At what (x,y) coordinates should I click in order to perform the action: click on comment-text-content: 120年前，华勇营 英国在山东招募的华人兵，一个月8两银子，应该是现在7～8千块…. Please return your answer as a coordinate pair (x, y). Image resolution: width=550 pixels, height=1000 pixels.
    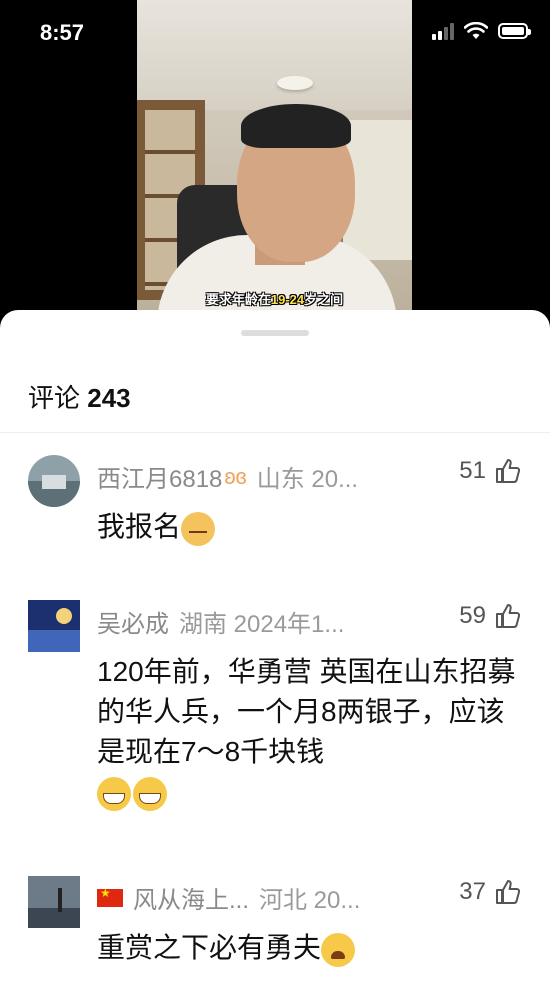
    Looking at the image, I should click on (306, 711).